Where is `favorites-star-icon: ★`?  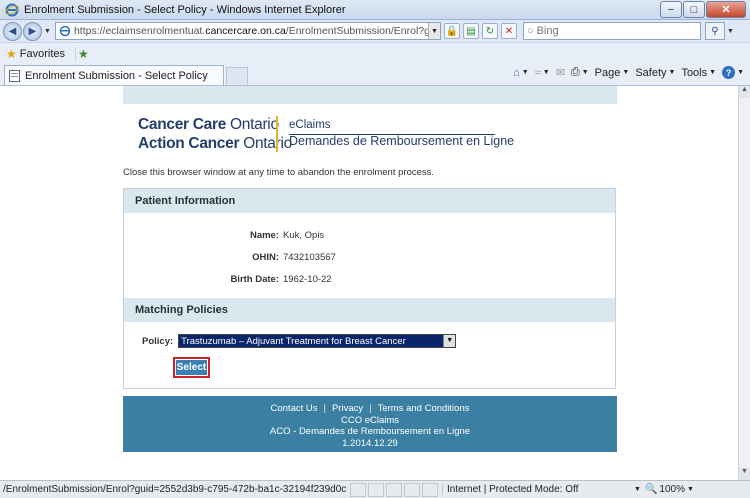 favorites-star-icon: ★ is located at coordinates (11, 54).